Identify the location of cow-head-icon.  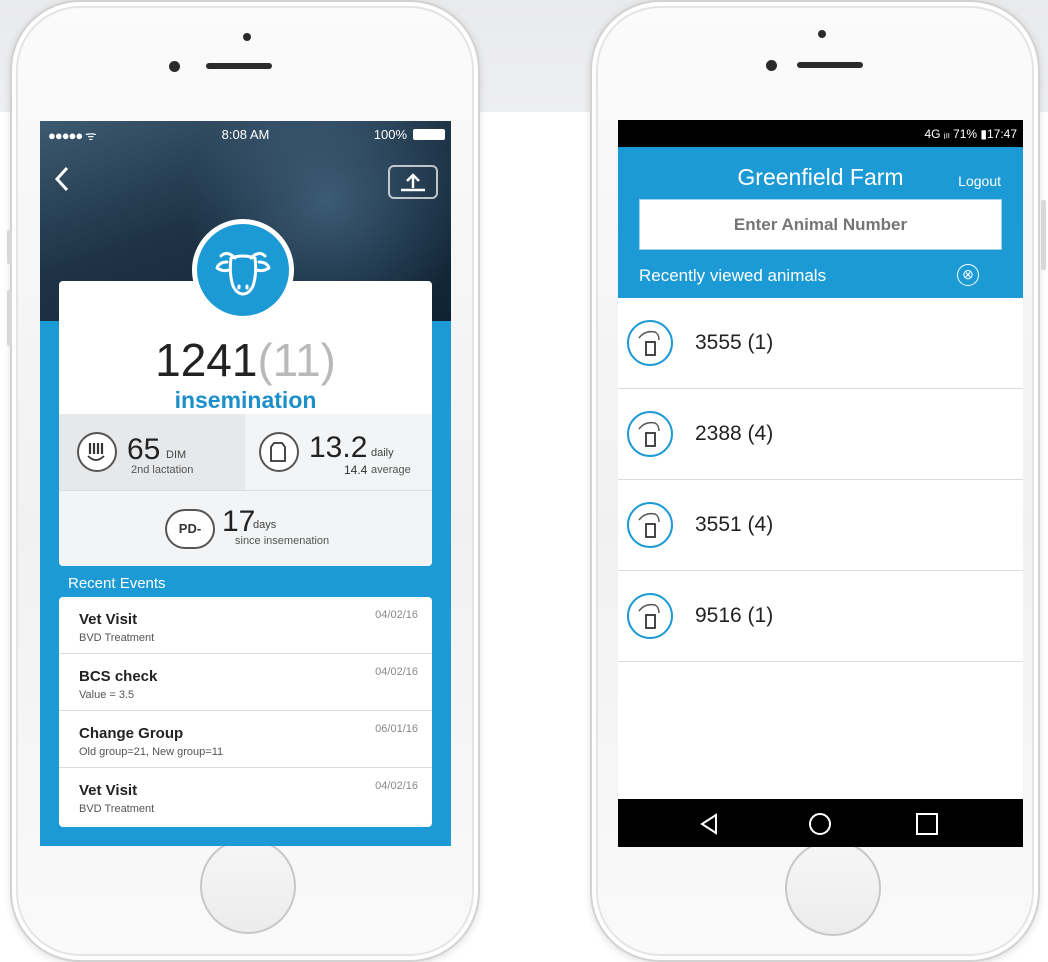
(243, 273).